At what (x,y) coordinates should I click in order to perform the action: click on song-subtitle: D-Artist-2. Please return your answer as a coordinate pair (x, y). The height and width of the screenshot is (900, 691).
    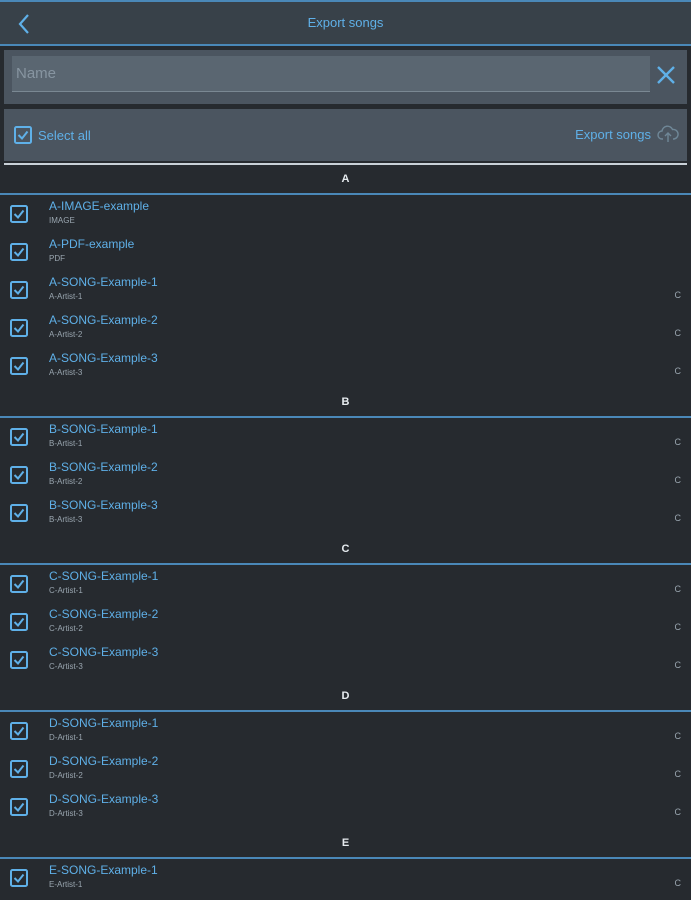
    Looking at the image, I should click on (66, 775).